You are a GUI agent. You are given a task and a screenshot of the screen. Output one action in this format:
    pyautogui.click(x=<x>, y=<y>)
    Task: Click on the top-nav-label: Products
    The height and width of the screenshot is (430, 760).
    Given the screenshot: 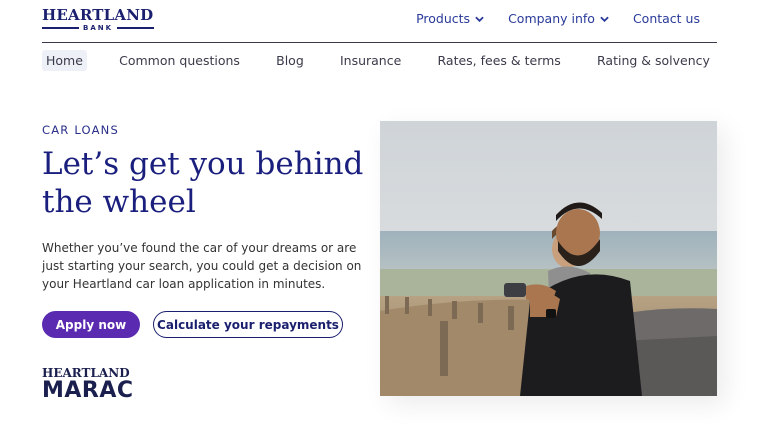 What is the action you would take?
    pyautogui.click(x=443, y=18)
    